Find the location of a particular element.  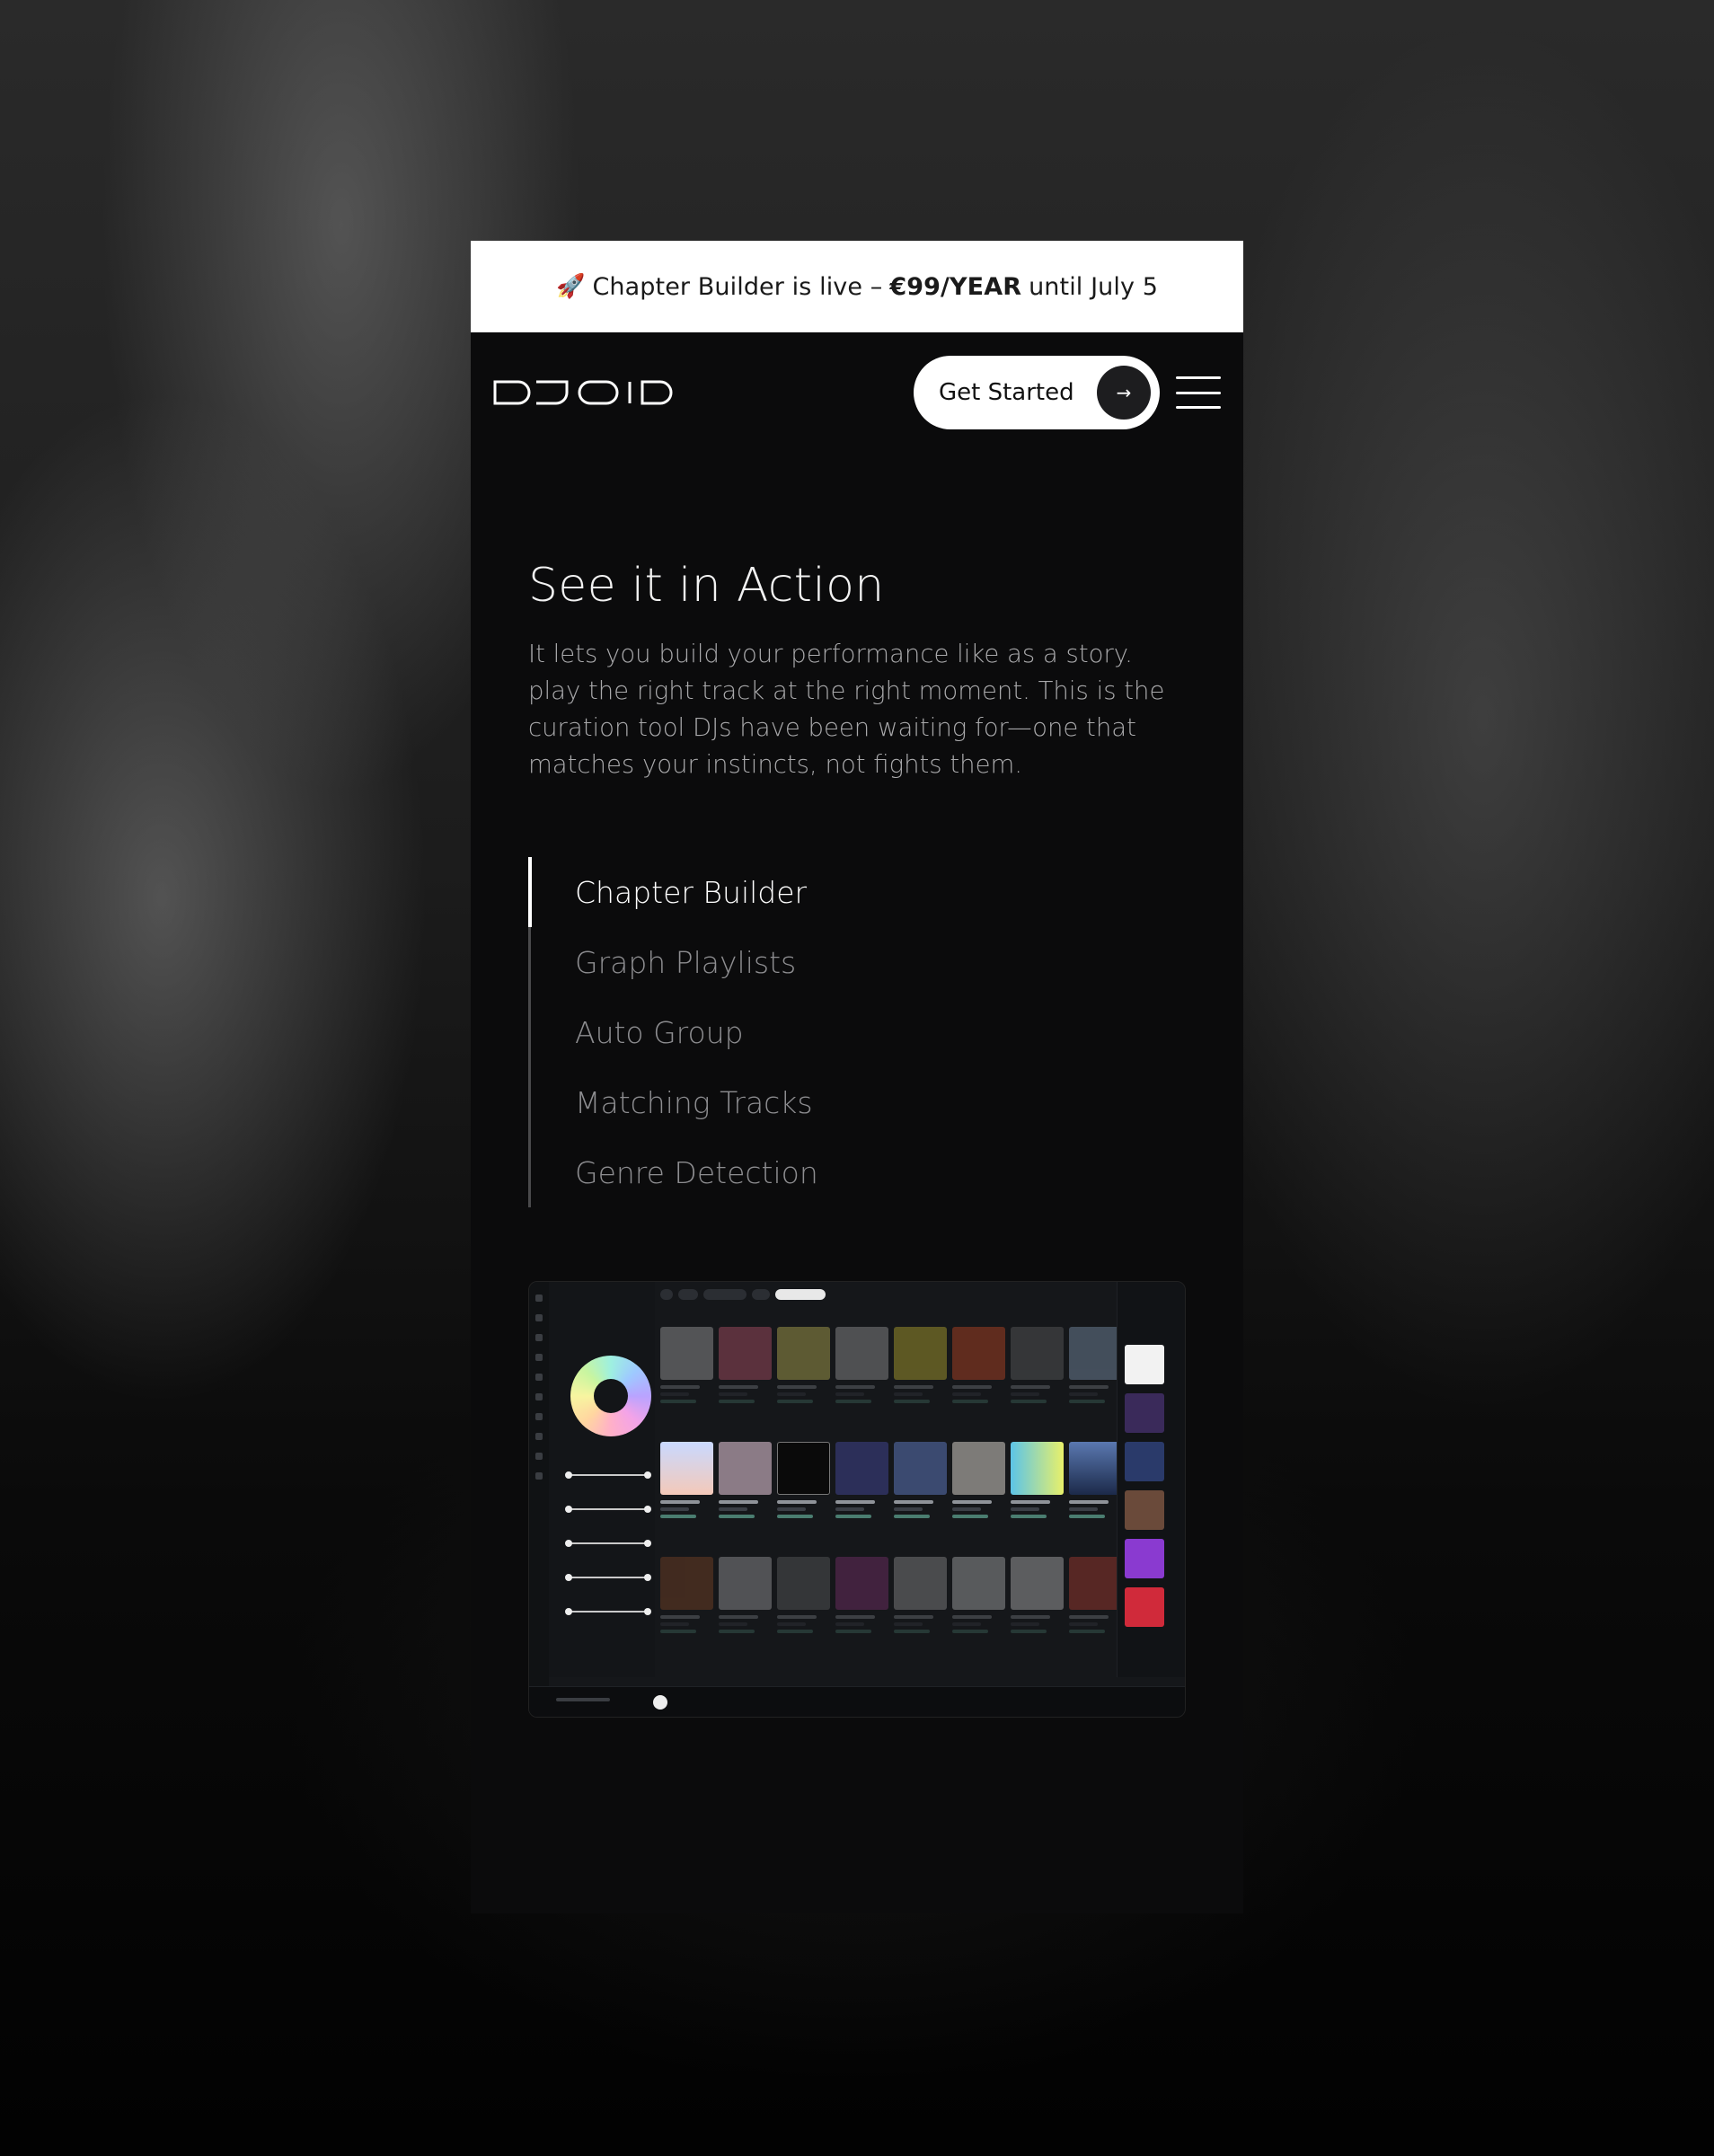

djoid-logo-icon is located at coordinates (583, 392).